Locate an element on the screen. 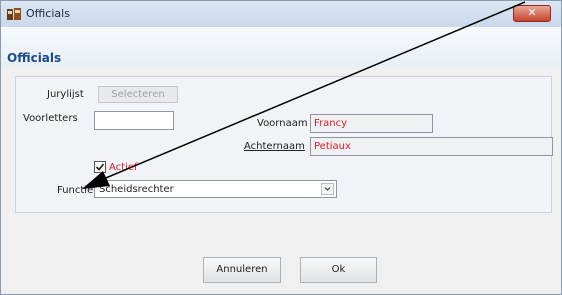 The image size is (562, 295). jurylijst-label: Jurylijst is located at coordinates (65, 94).